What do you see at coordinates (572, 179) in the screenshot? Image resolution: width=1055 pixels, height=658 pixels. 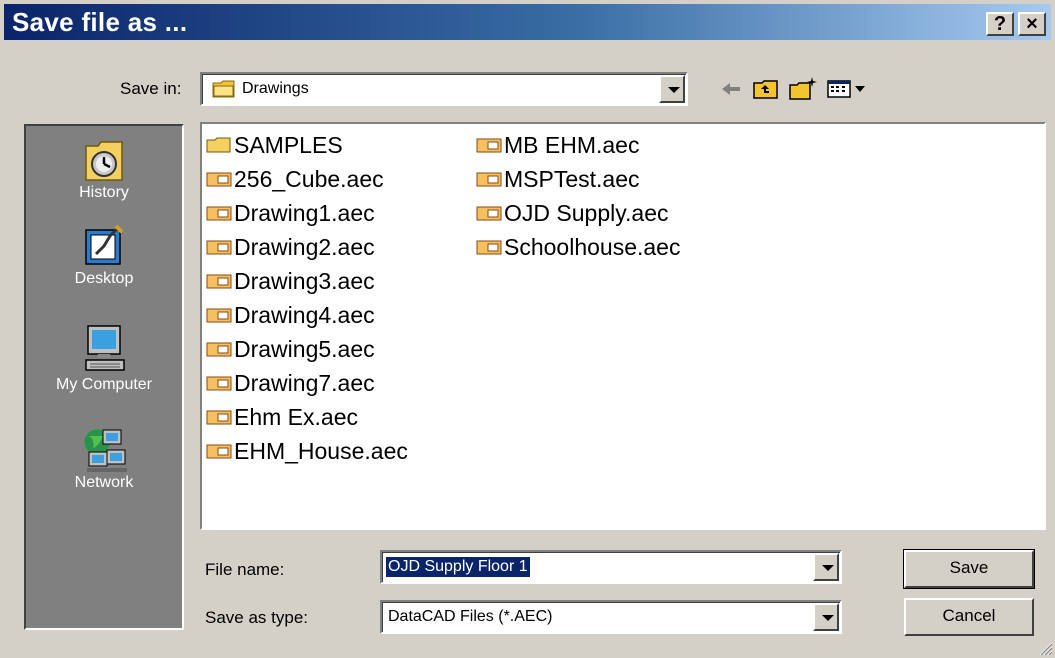 I see `file-name: MSPTest.aec` at bounding box center [572, 179].